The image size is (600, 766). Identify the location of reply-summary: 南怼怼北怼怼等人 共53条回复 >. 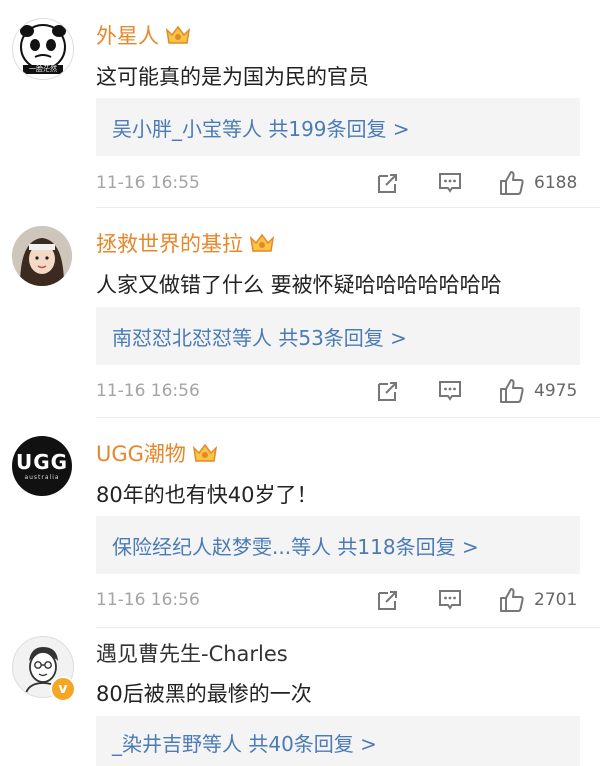
(338, 336).